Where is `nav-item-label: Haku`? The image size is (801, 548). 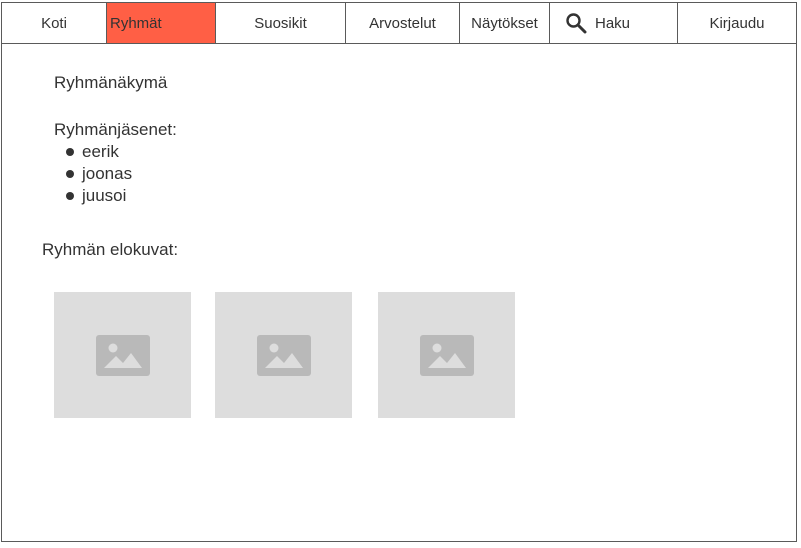 nav-item-label: Haku is located at coordinates (613, 23).